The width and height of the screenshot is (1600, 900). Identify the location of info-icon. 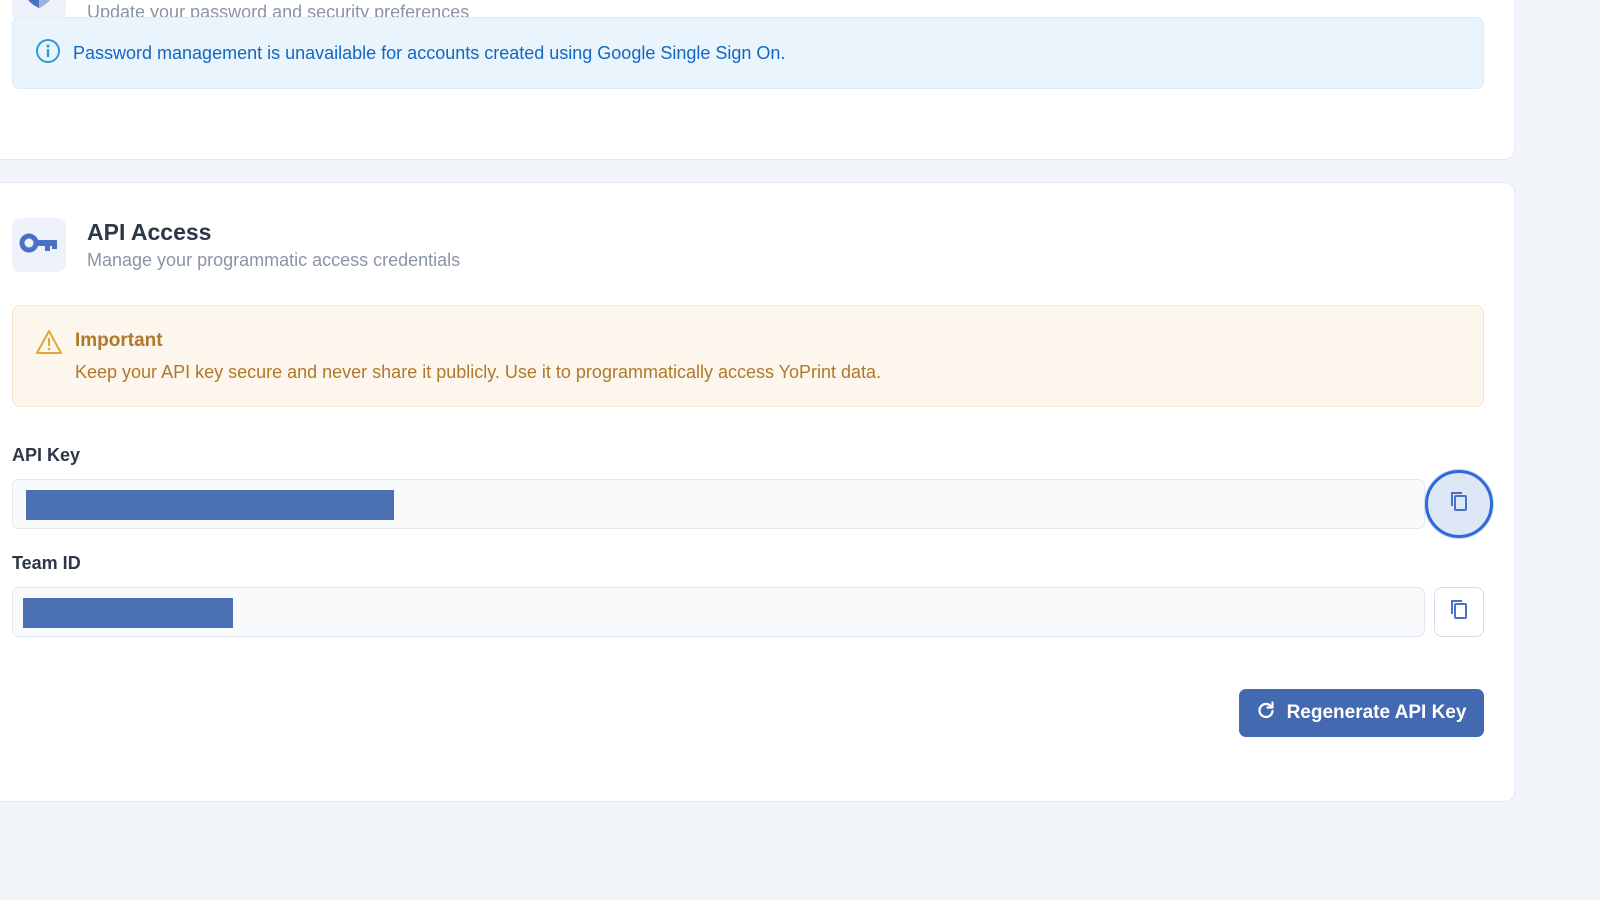
(48, 53).